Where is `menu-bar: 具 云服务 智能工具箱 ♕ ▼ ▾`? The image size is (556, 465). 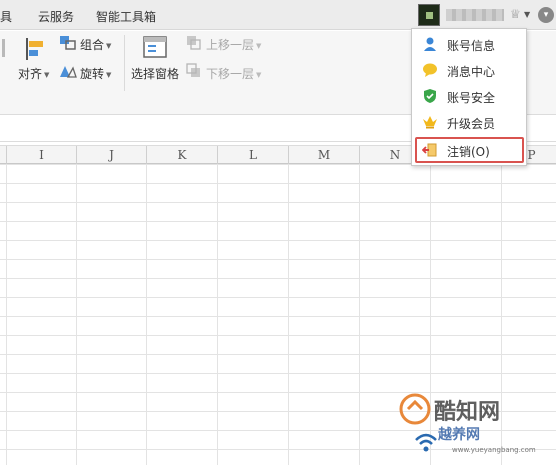 menu-bar: 具 云服务 智能工具箱 ♕ ▼ ▾ is located at coordinates (278, 15).